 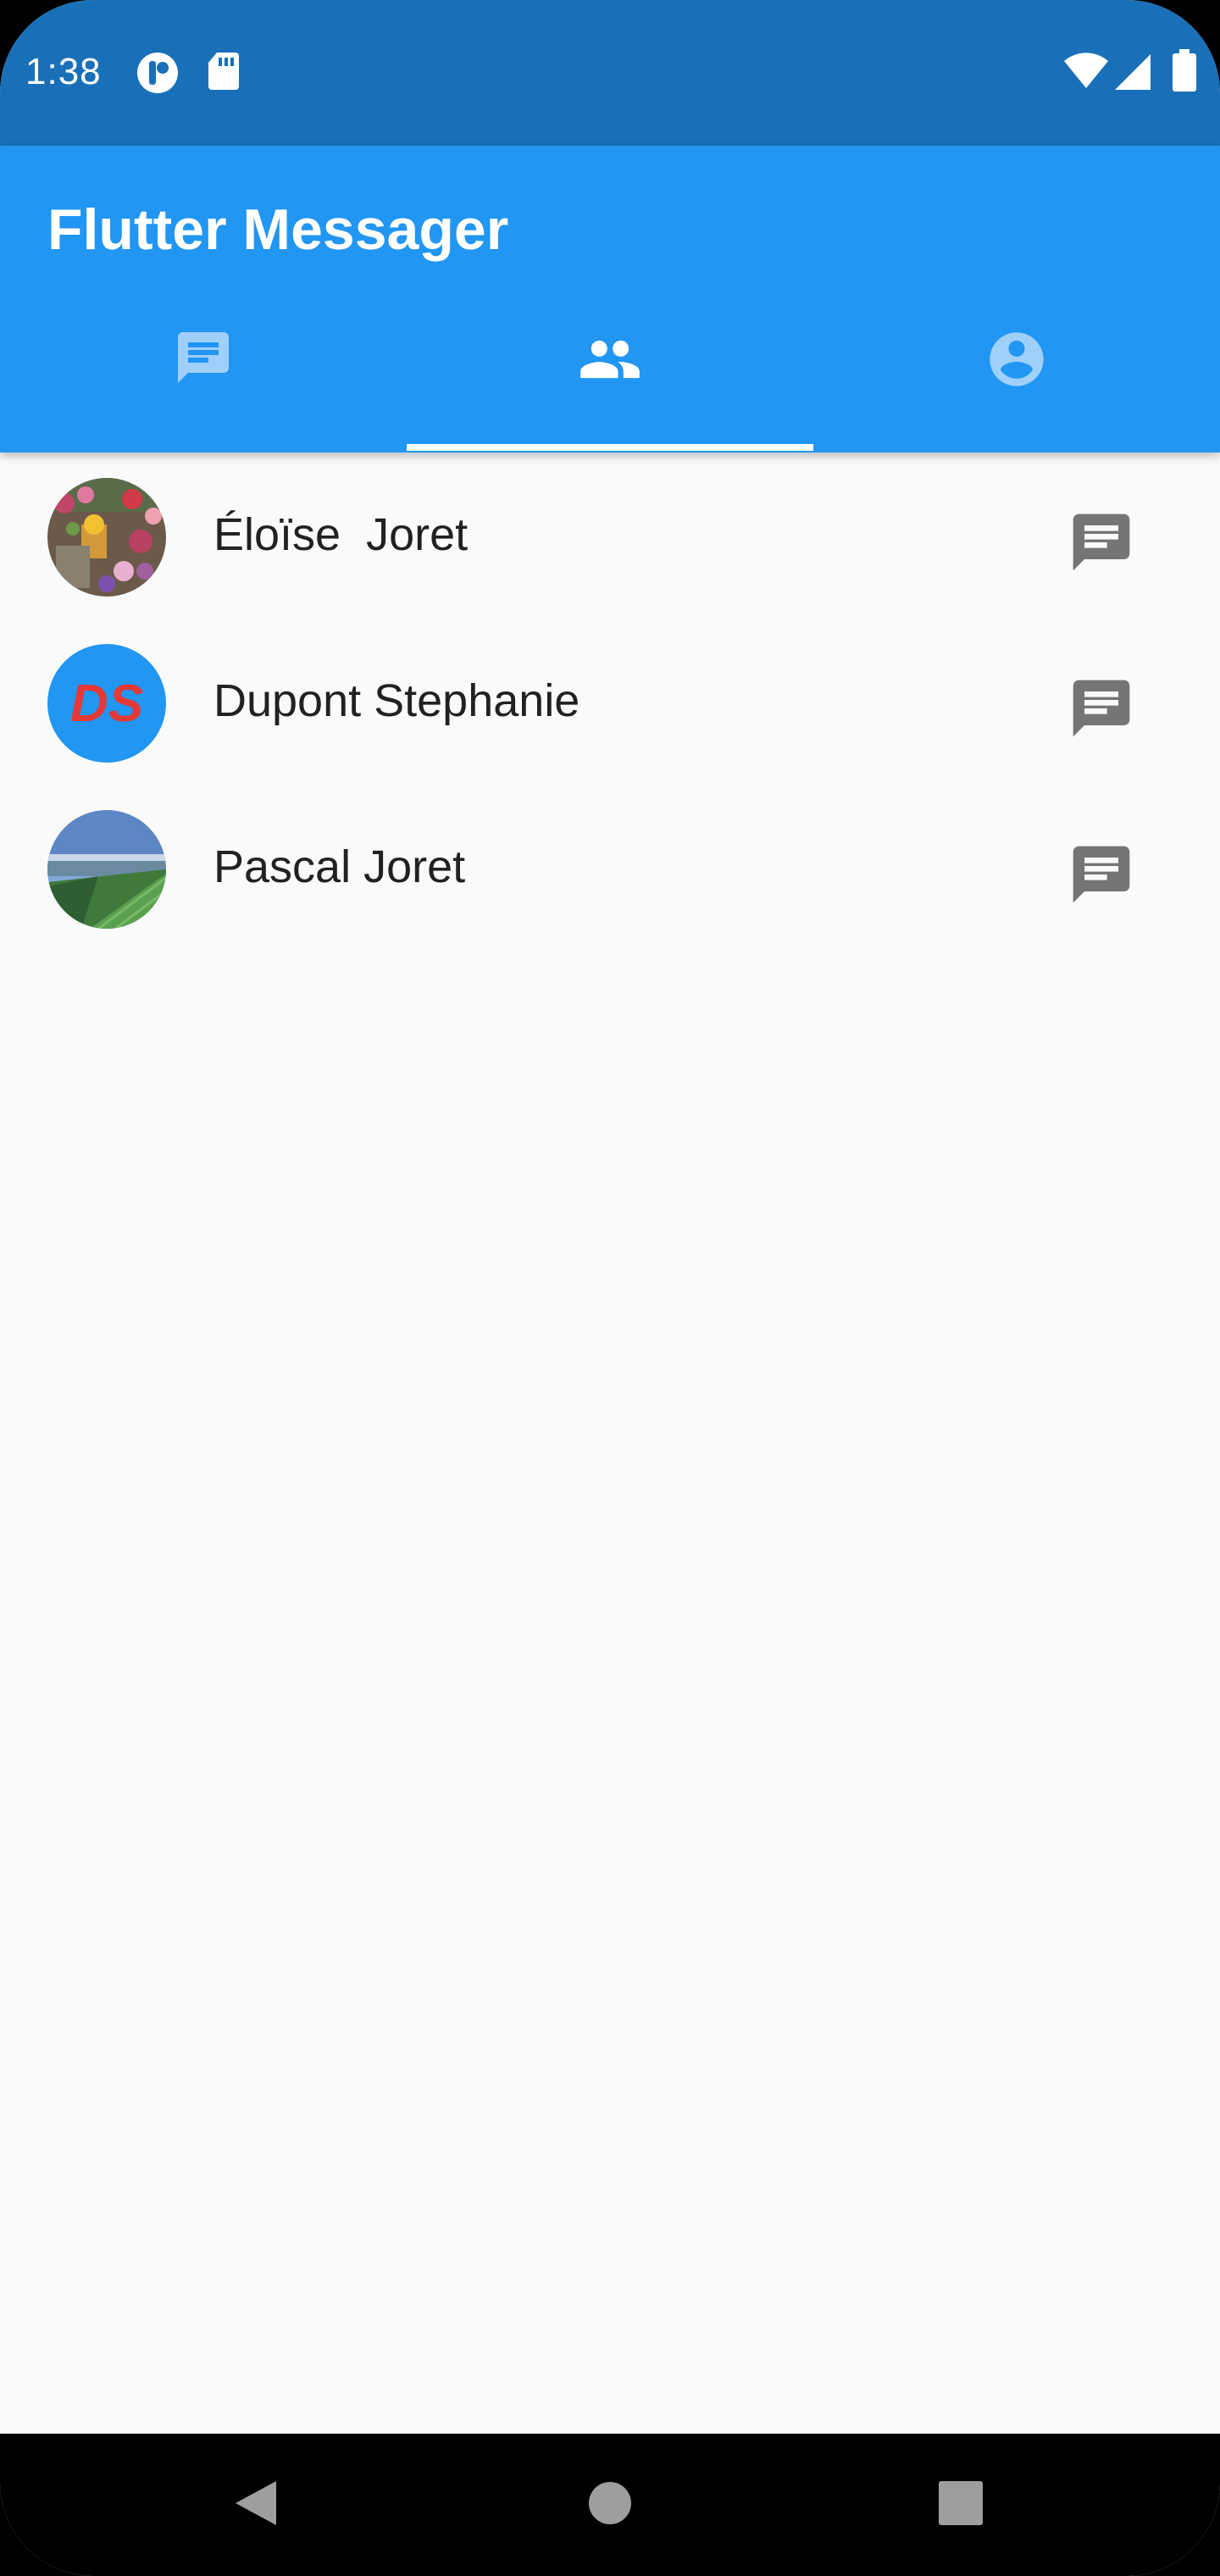 What do you see at coordinates (106, 703) in the screenshot?
I see `avatar: DS` at bounding box center [106, 703].